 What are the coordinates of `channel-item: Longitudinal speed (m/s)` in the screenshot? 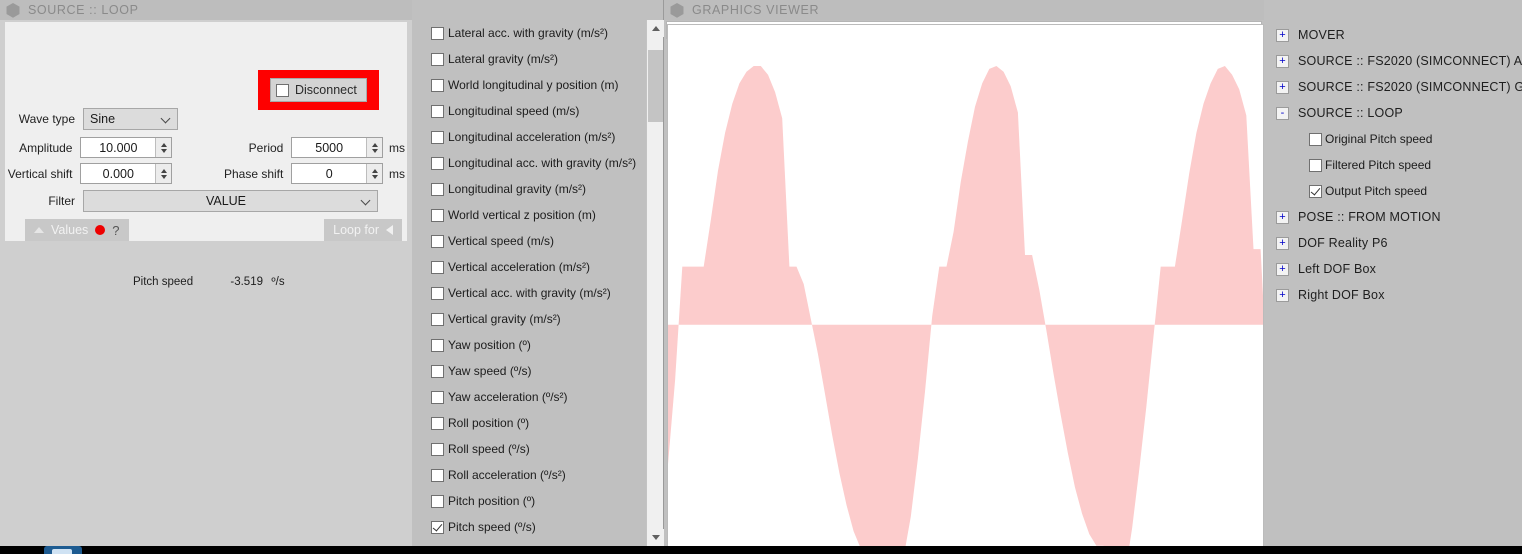 It's located at (529, 111).